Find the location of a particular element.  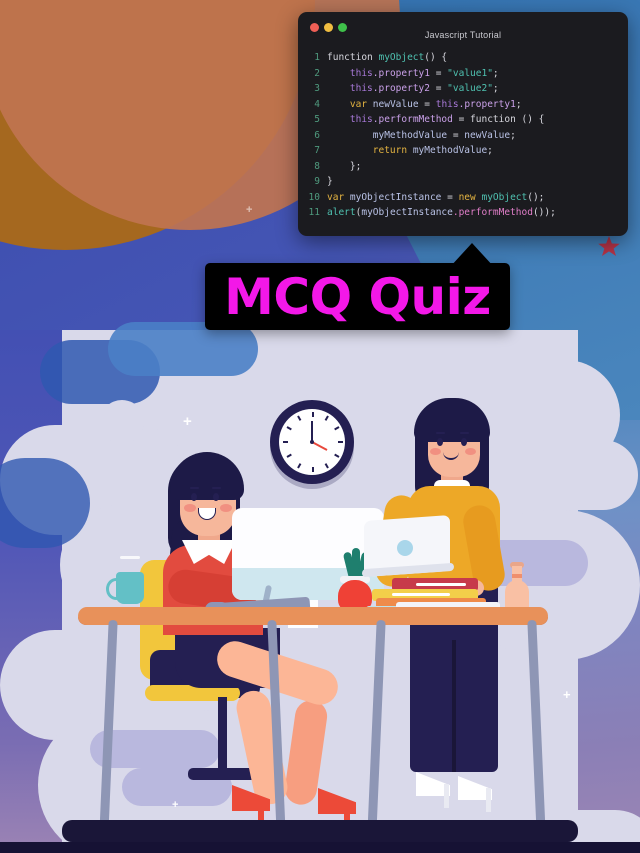

tok-keyword: new is located at coordinates (470, 197).